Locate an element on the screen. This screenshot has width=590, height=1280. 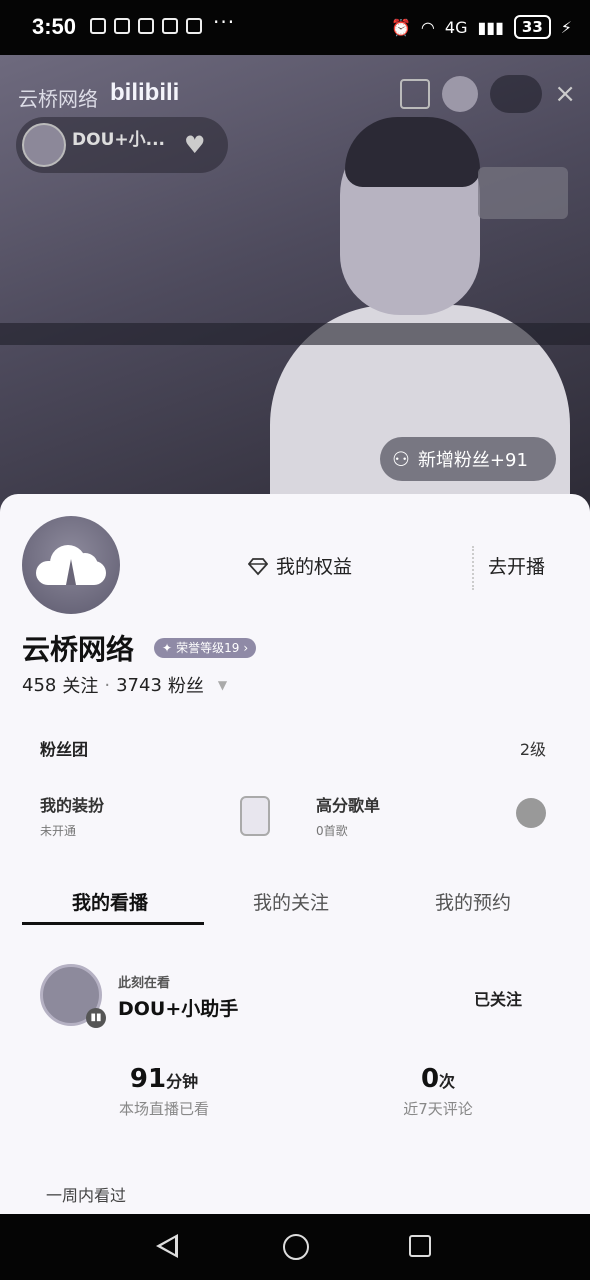
week-history-heading: 一周内看过 is located at coordinates (86, 1195).